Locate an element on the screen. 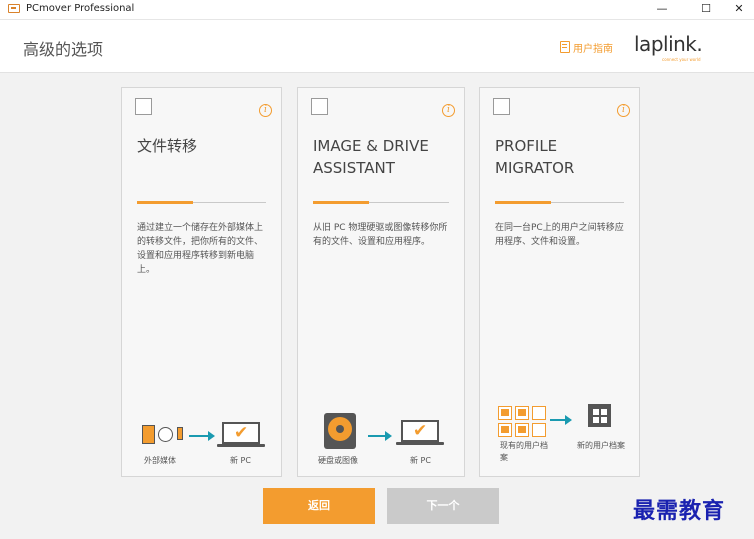 The image size is (754, 539). transfer-illustration: ✔ 硬盘或图像 新 PC is located at coordinates (377, 438).